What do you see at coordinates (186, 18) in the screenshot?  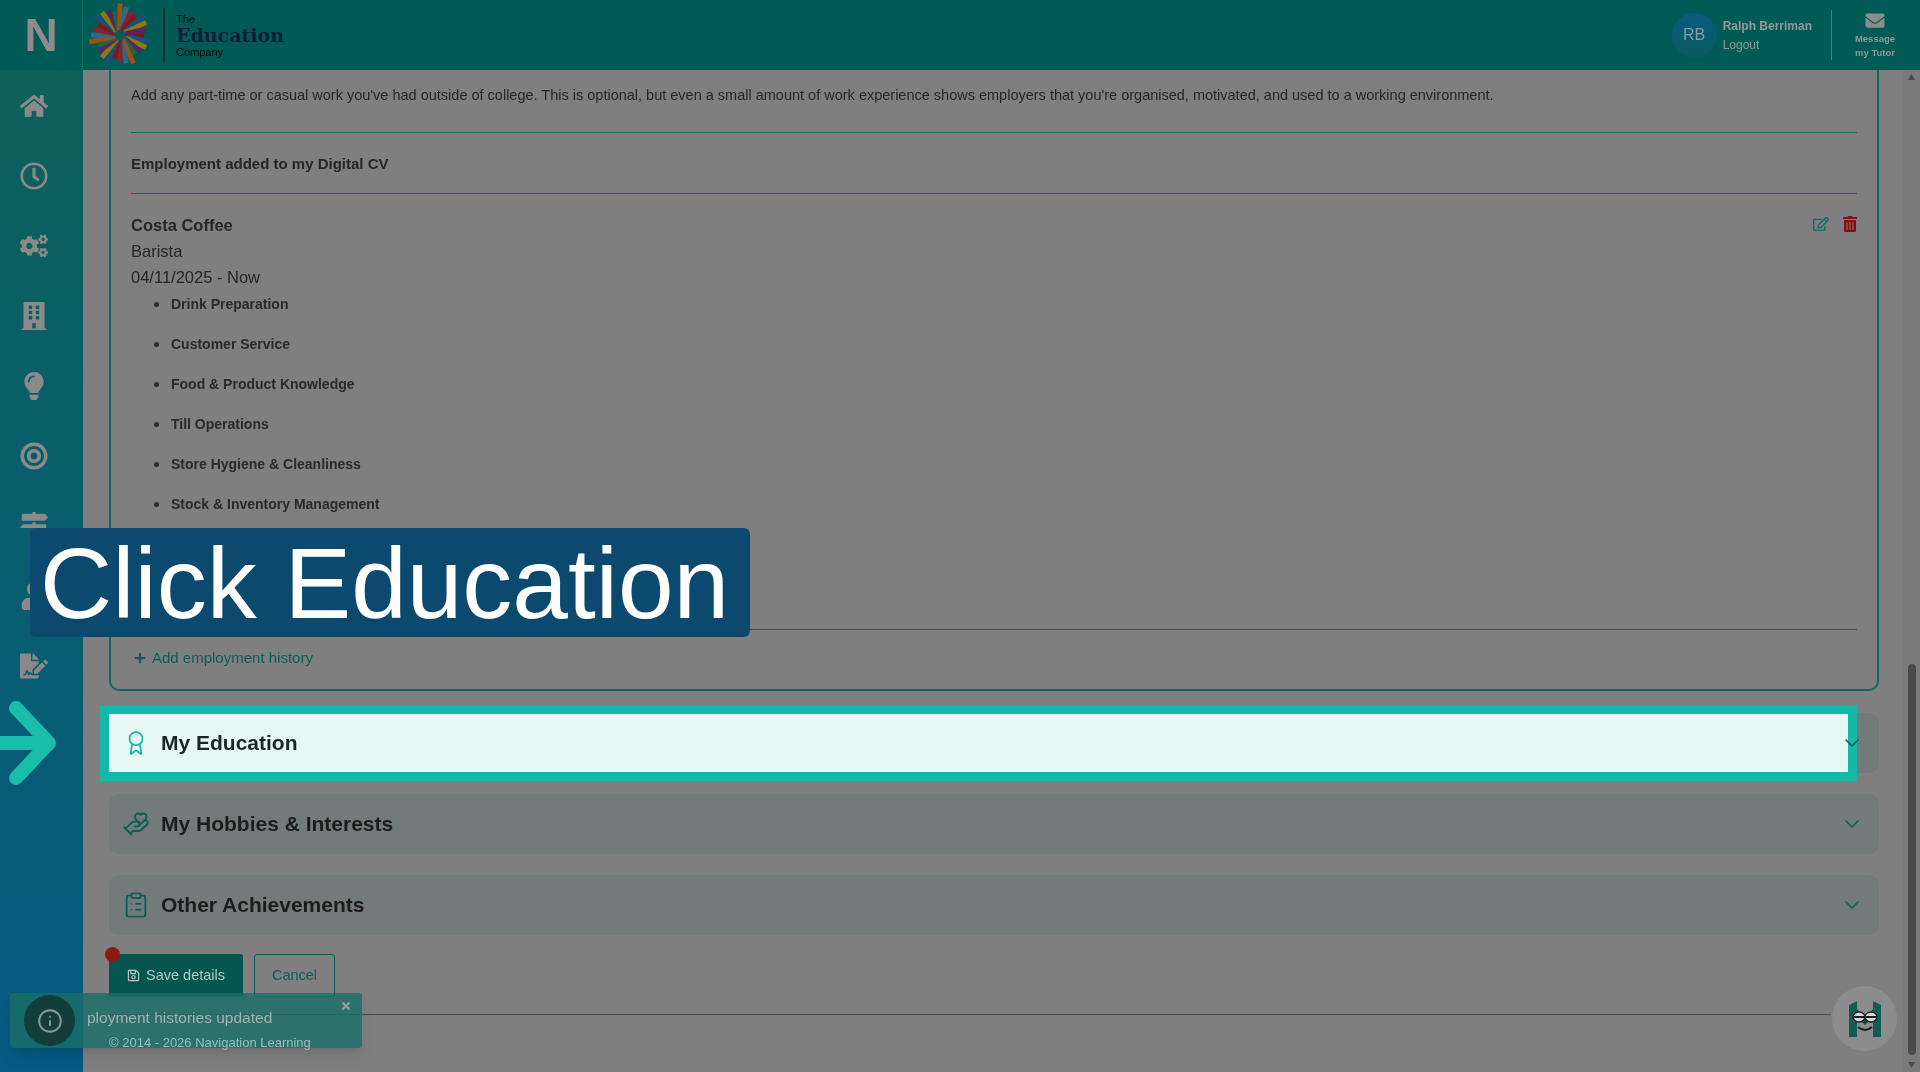 I see `logo-caption: The` at bounding box center [186, 18].